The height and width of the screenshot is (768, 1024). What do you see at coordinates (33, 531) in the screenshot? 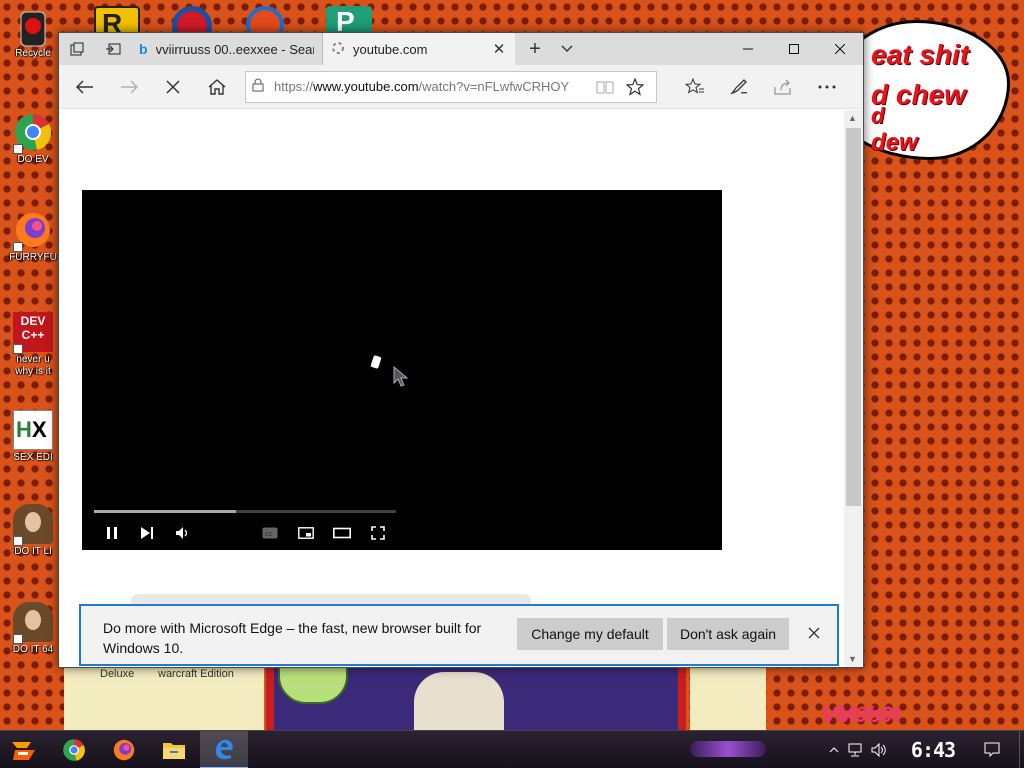
I see `desktop-icon-portrait-1: DO IT LI` at bounding box center [33, 531].